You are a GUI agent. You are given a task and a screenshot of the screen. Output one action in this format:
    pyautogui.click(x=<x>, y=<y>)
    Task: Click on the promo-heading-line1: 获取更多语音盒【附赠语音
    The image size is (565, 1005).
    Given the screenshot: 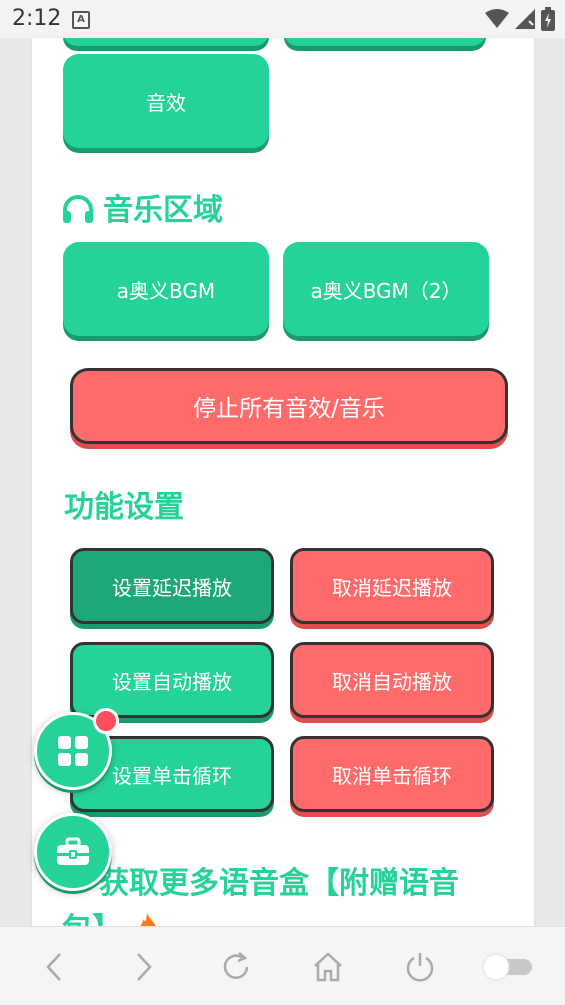 What is the action you would take?
    pyautogui.click(x=279, y=880)
    